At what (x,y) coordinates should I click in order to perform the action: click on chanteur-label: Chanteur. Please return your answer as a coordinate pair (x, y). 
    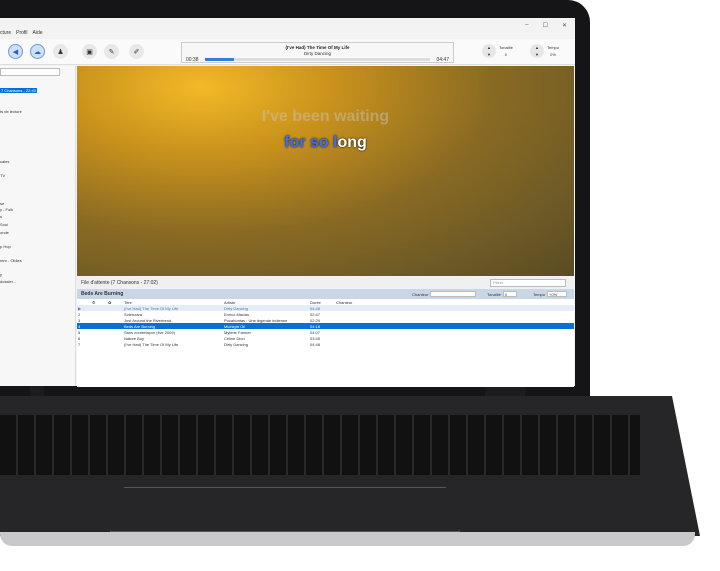
    Looking at the image, I should click on (420, 294).